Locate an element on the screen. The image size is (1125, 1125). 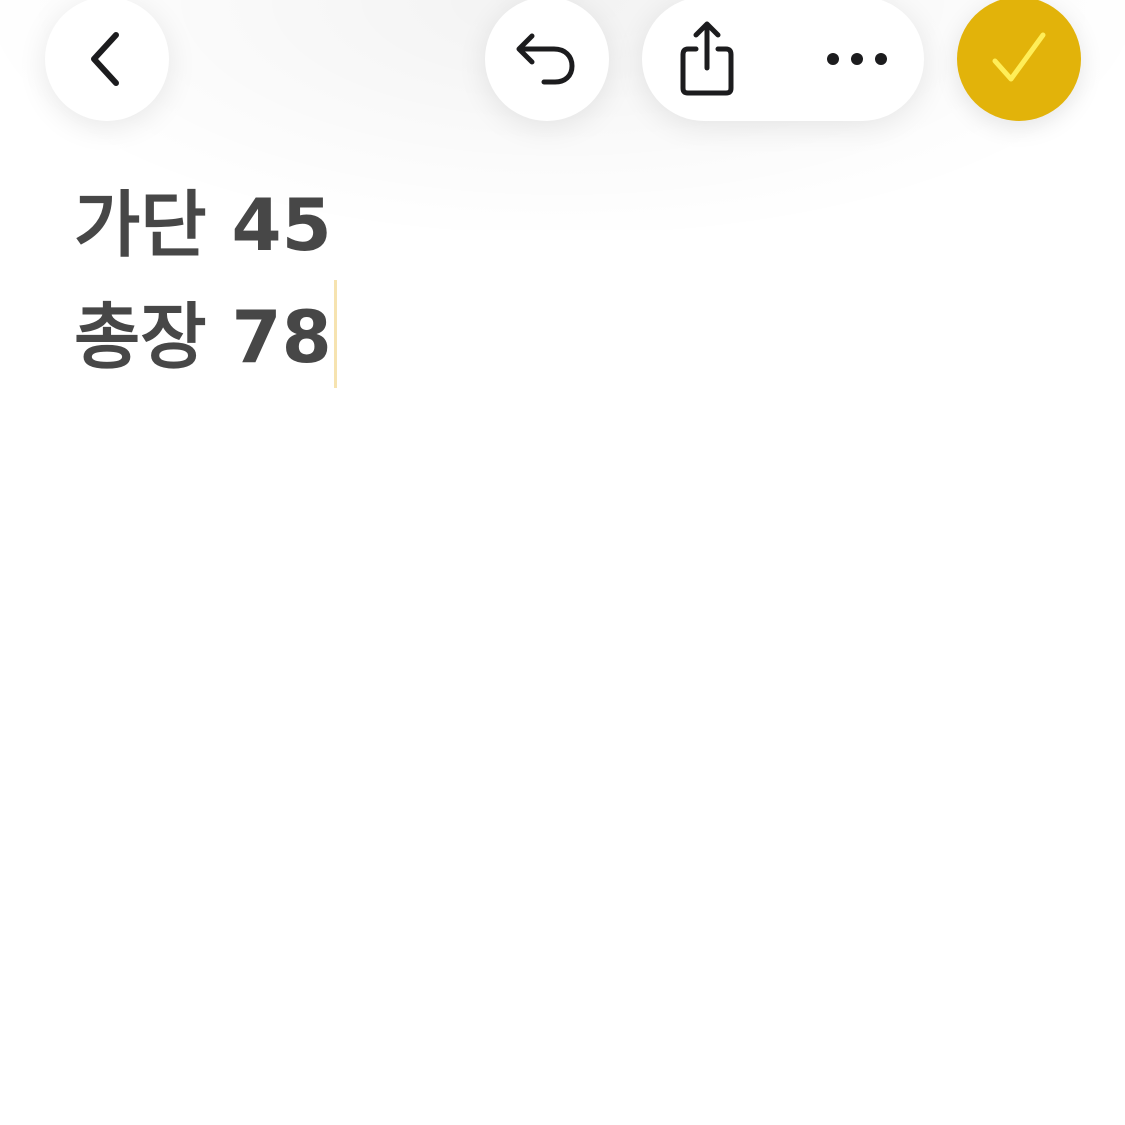
ellipsis-icon is located at coordinates (857, 59).